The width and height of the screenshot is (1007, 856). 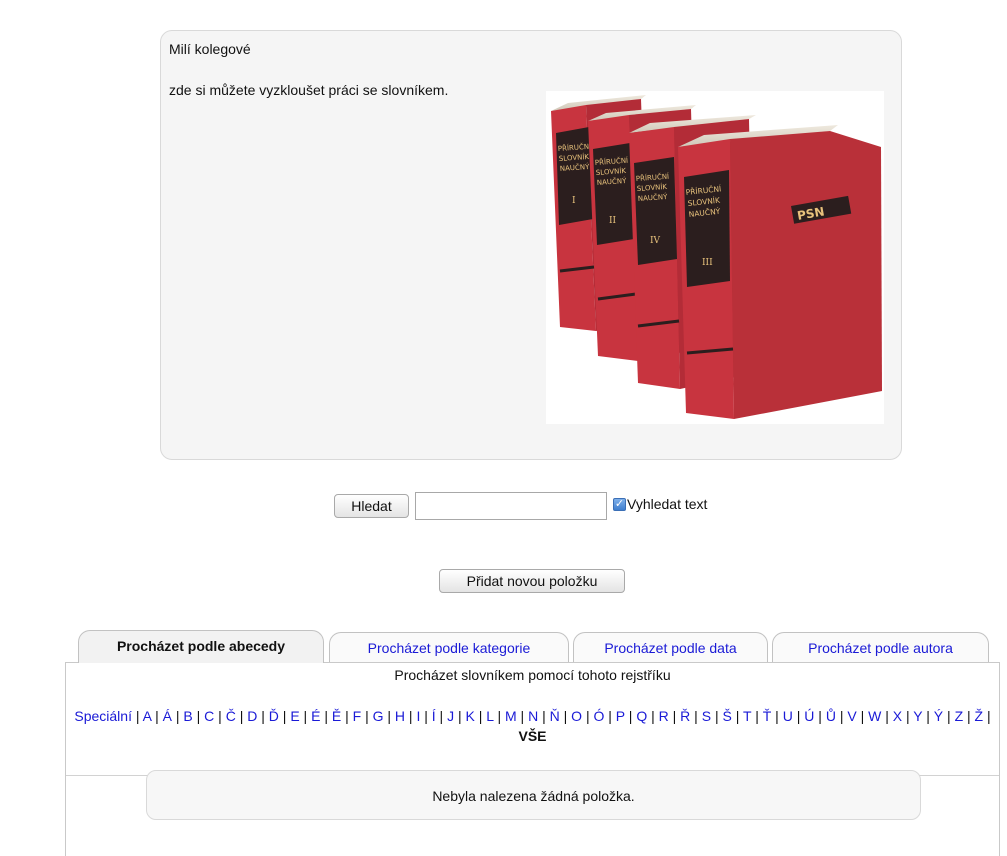 What do you see at coordinates (667, 504) in the screenshot?
I see `search-fulltext-label: Vyhledat text` at bounding box center [667, 504].